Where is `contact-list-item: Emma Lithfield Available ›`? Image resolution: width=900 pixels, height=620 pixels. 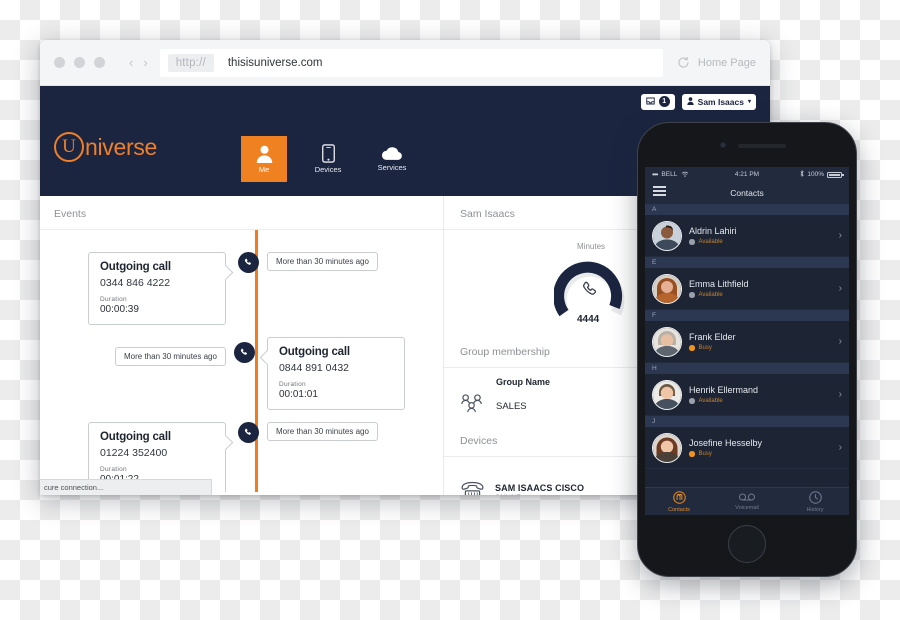 contact-list-item: Emma Lithfield Available › is located at coordinates (747, 289).